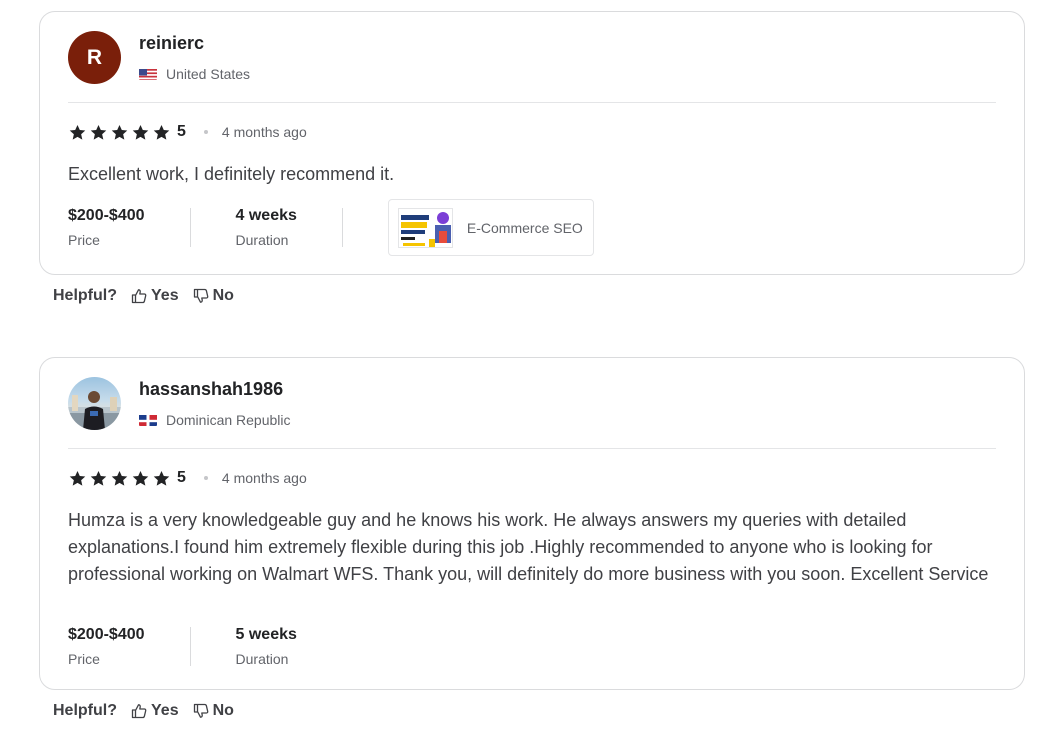 This screenshot has width=1059, height=751. I want to click on duration-block: 4 weeks Duration, so click(266, 227).